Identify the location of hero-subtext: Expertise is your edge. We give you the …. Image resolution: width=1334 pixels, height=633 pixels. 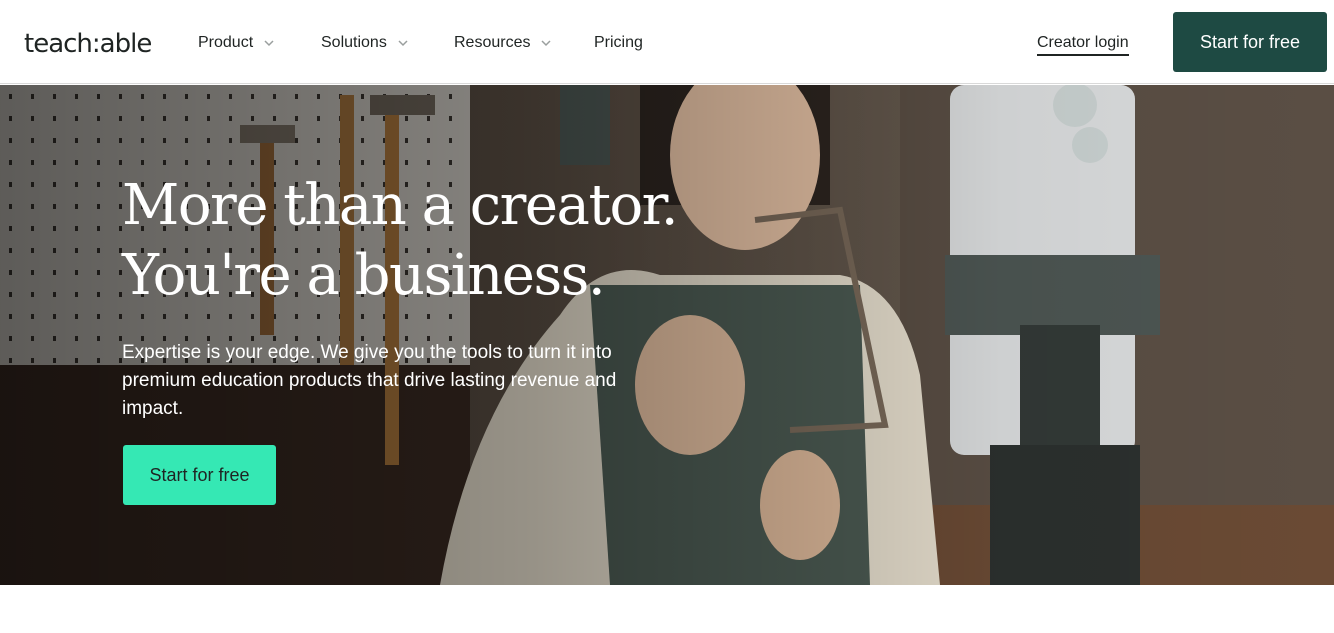
(369, 380).